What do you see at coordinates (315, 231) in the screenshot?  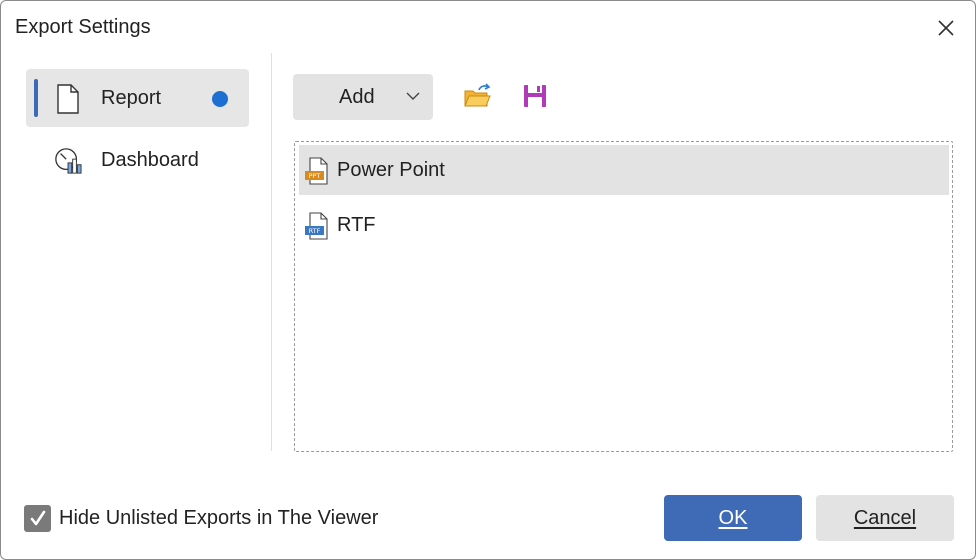 I see `rtf-badge-text: RTF` at bounding box center [315, 231].